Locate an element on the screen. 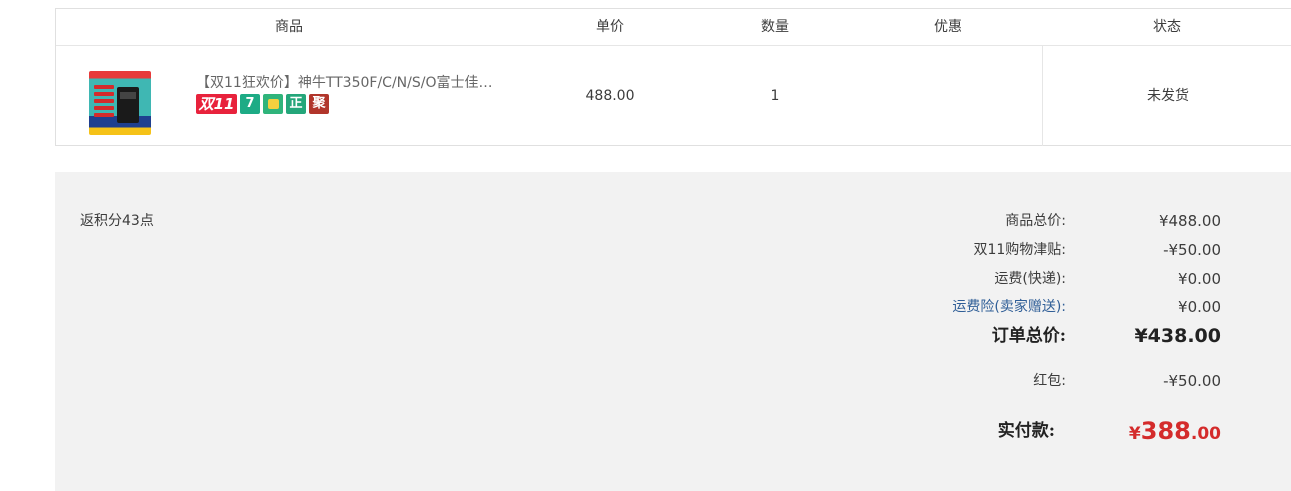 The width and height of the screenshot is (1291, 491). summary-row-paid: 实付款: ¥388.00 is located at coordinates (961, 431).